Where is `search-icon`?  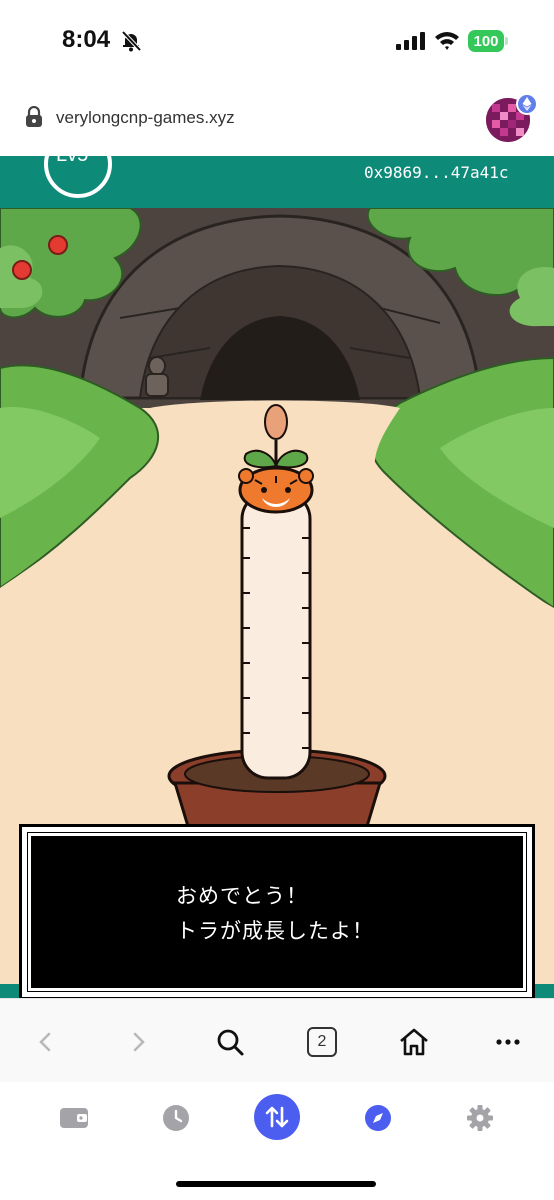 search-icon is located at coordinates (230, 1042).